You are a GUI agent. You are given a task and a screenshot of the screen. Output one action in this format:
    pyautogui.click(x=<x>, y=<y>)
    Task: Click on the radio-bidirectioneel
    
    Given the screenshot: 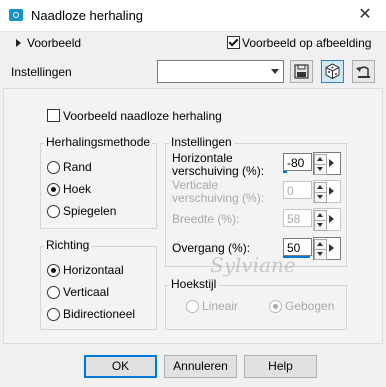 What is the action you would take?
    pyautogui.click(x=53, y=314)
    